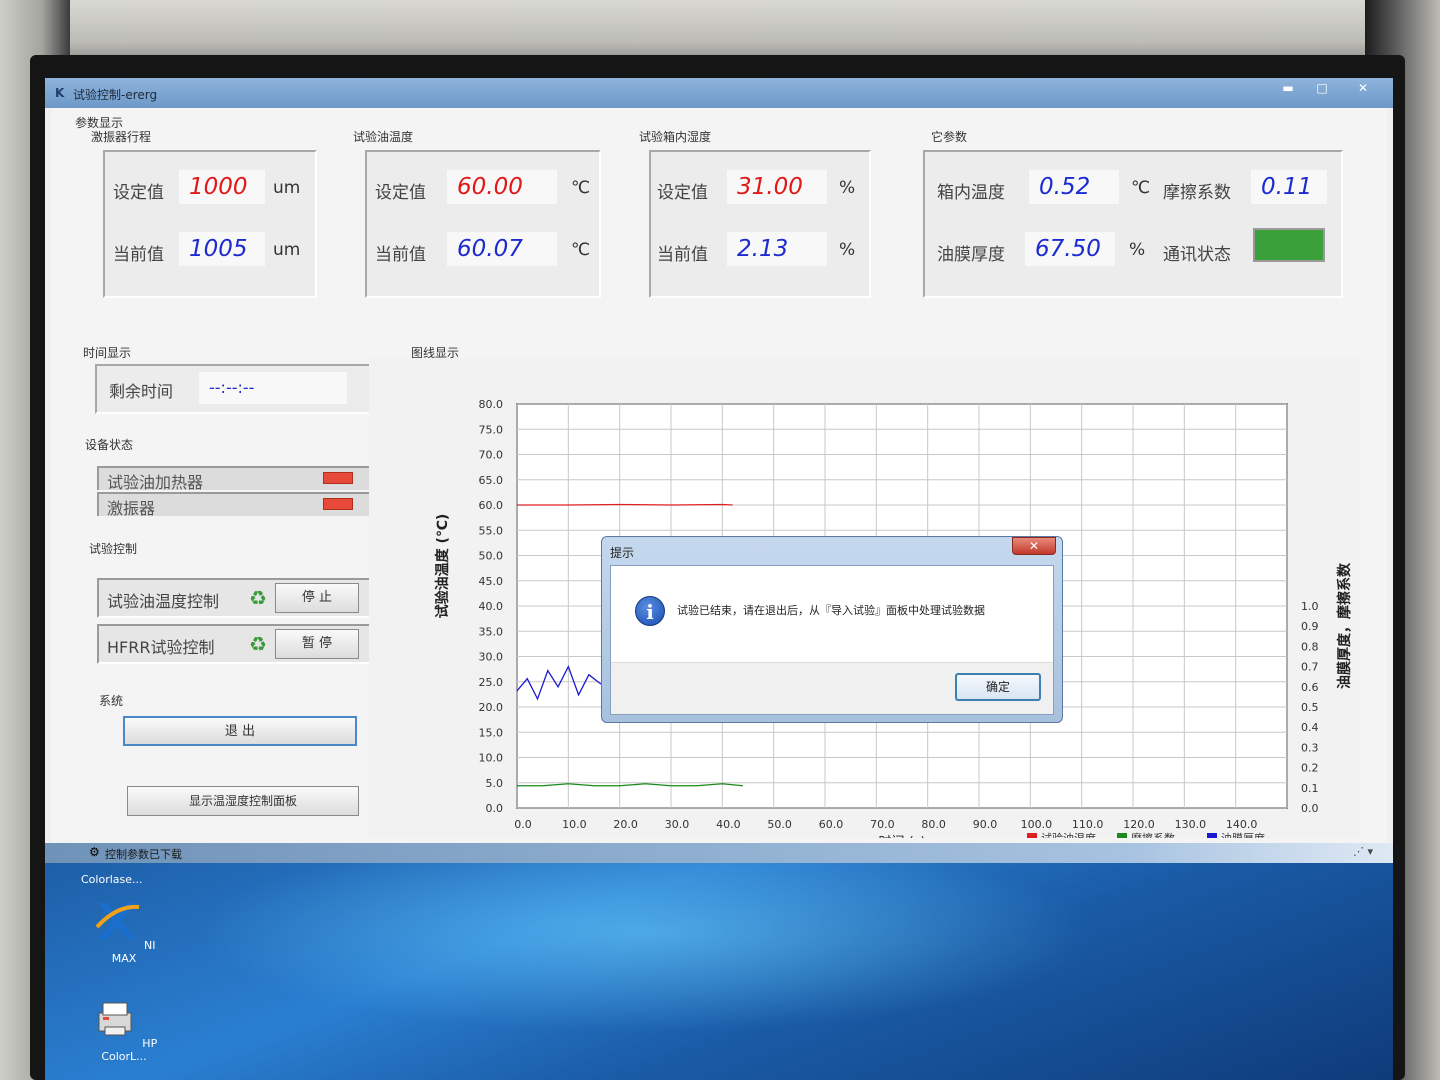 This screenshot has height=1080, width=1440. What do you see at coordinates (1310, 626) in the screenshot?
I see `y2-tick-label: 0.9` at bounding box center [1310, 626].